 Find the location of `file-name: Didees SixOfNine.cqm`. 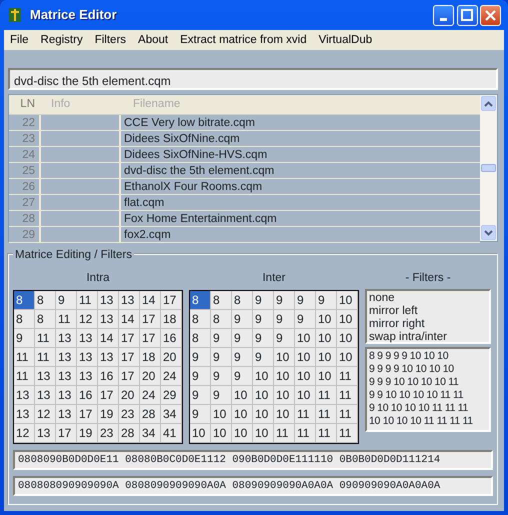

file-name: Didees SixOfNine.cqm is located at coordinates (300, 138).